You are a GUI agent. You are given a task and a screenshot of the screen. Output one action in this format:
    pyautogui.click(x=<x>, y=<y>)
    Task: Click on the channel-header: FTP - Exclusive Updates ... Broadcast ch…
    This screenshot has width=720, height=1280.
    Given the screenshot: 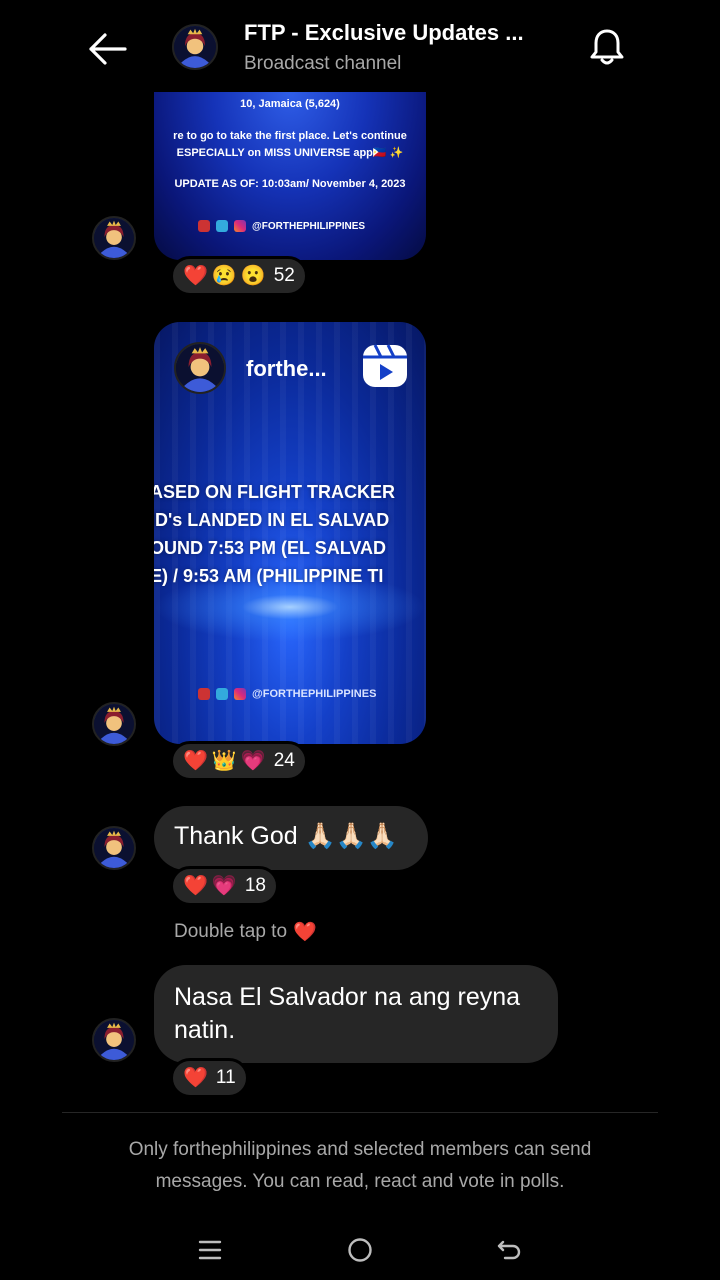 What is the action you would take?
    pyautogui.click(x=360, y=46)
    